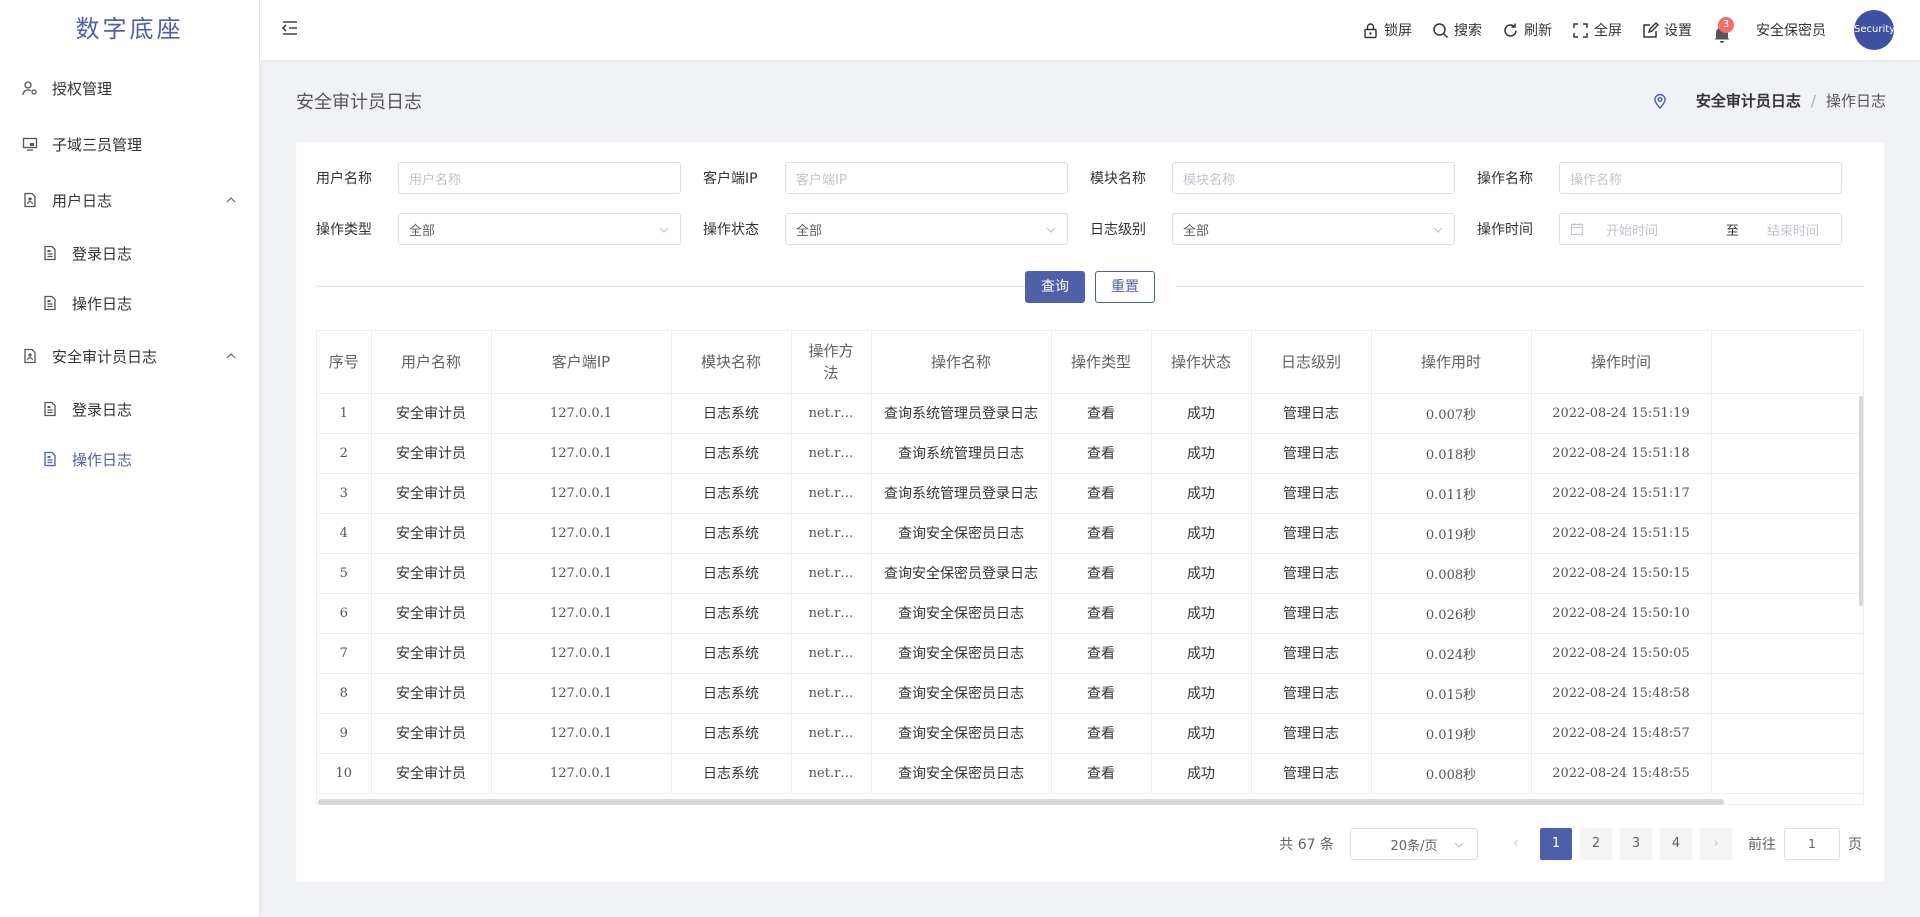  I want to click on column-header: 操作状态, so click(1201, 362).